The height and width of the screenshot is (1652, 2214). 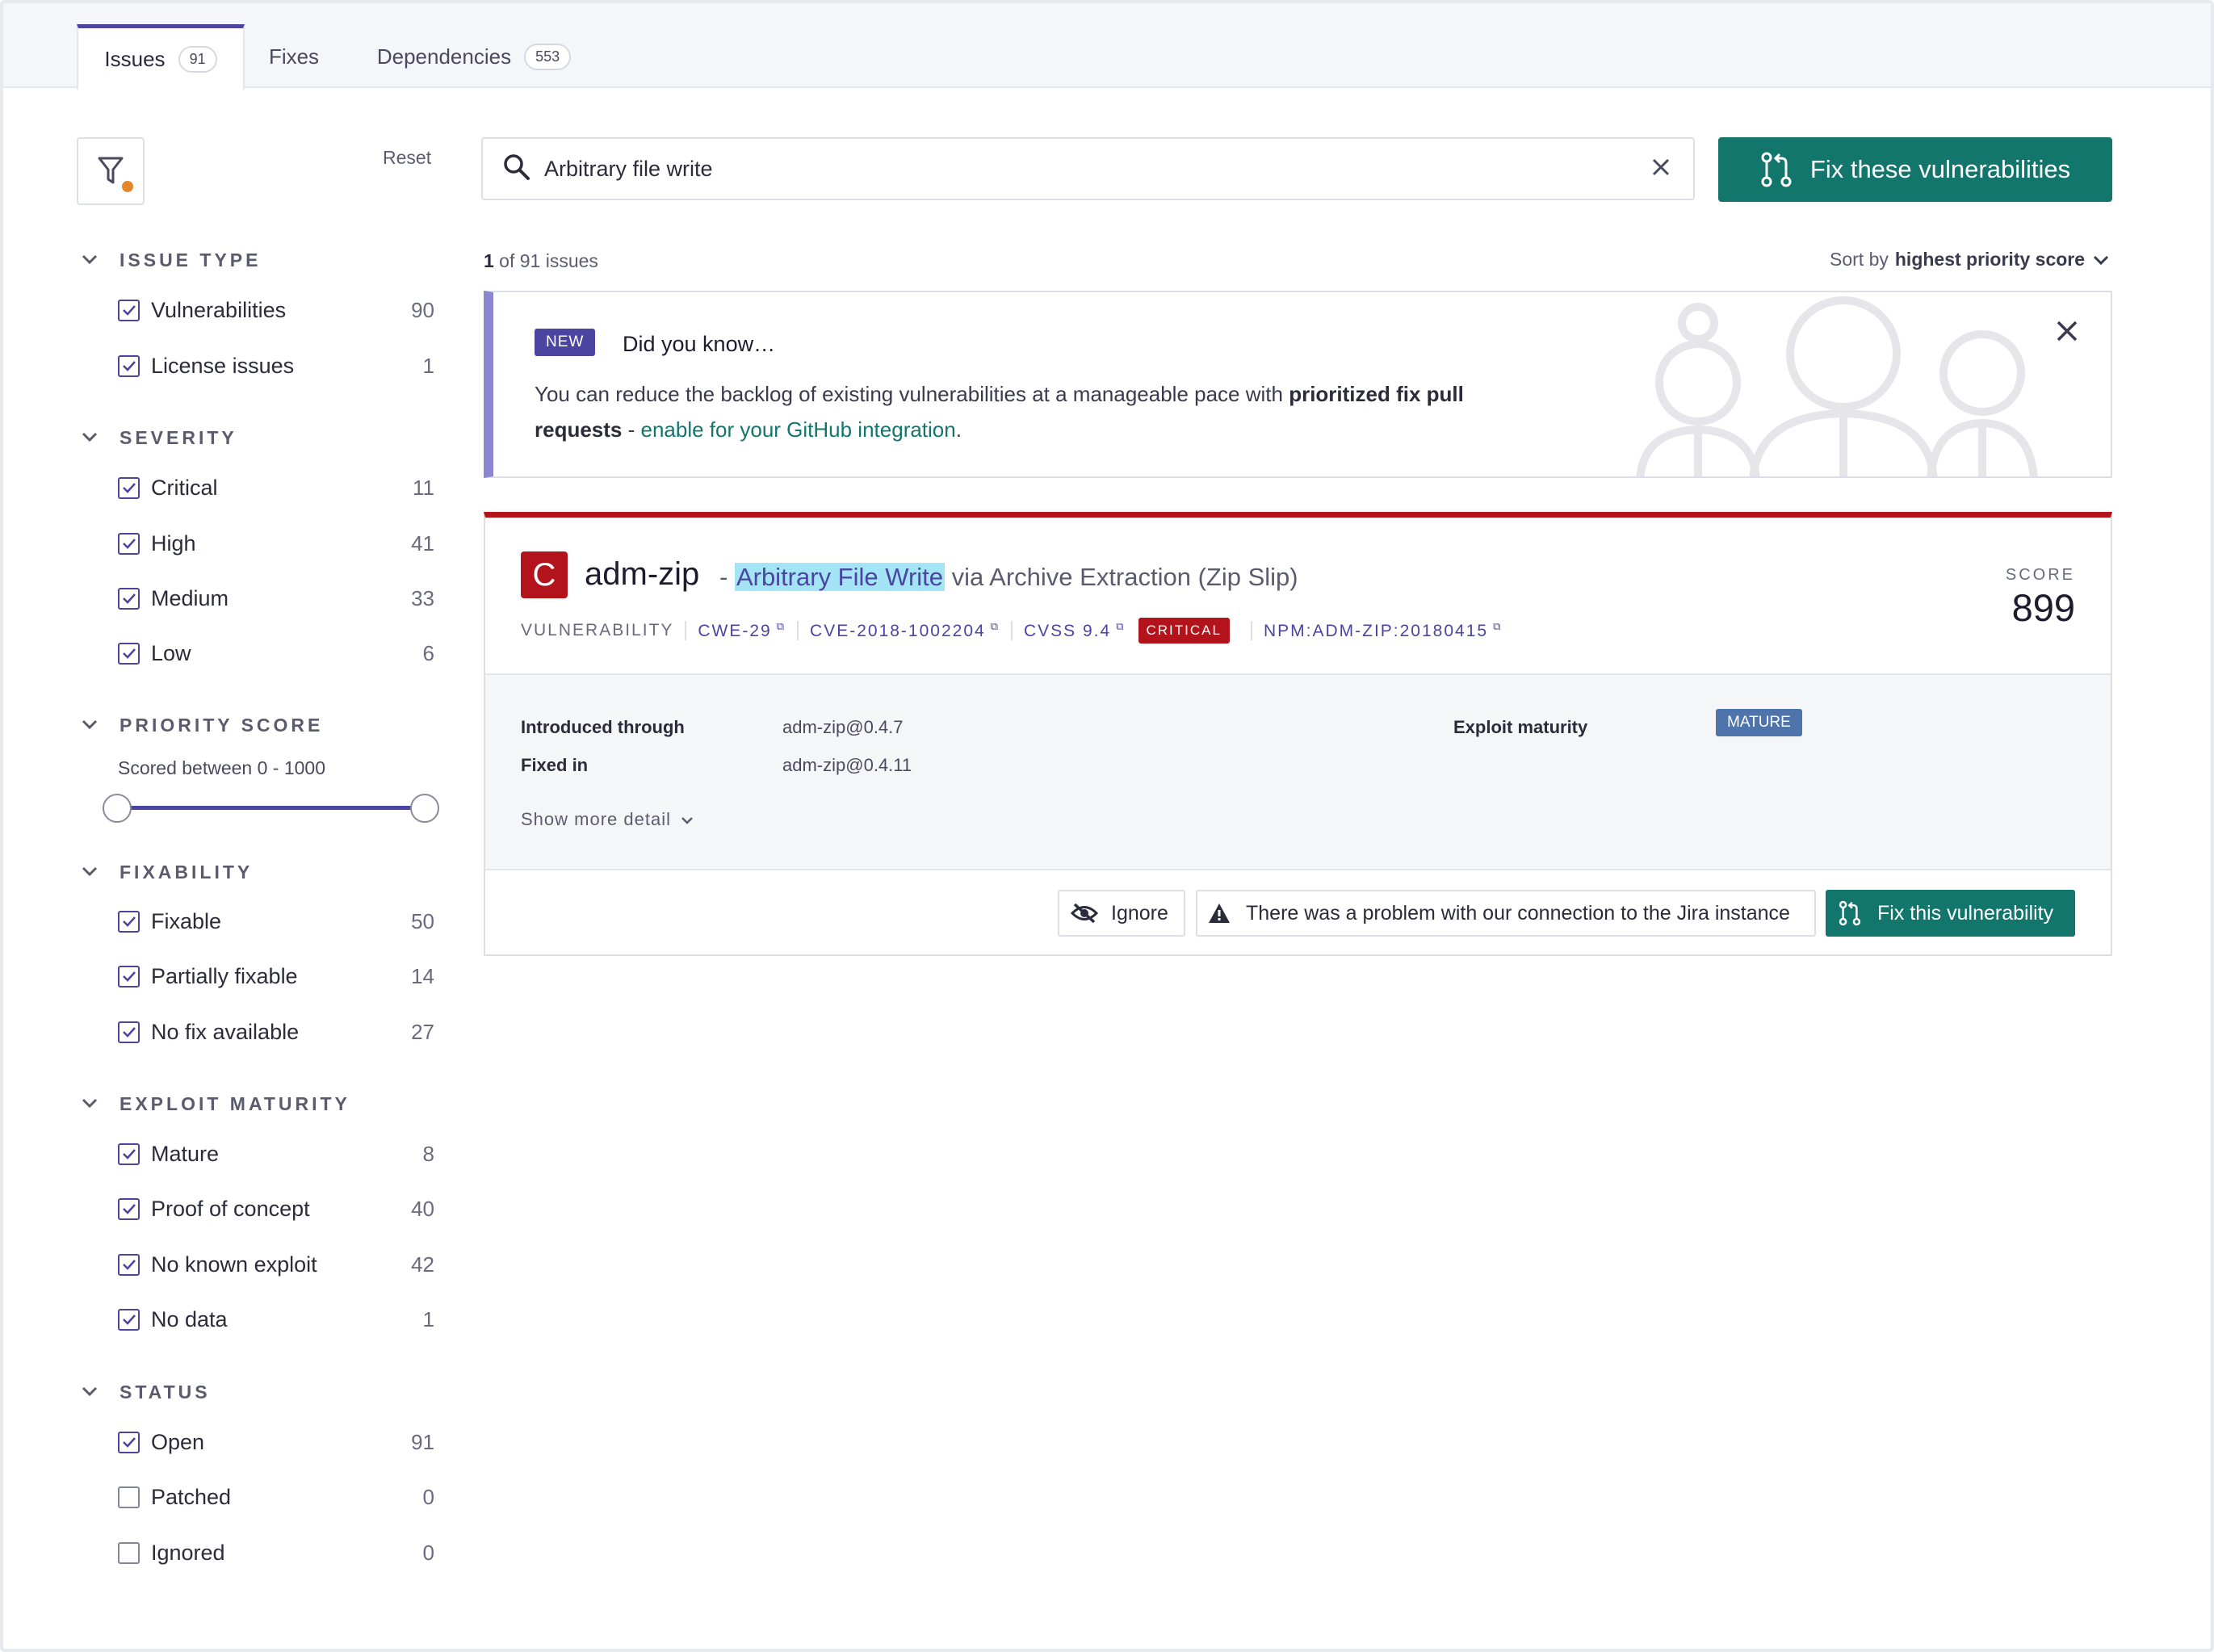 What do you see at coordinates (424, 808) in the screenshot?
I see `priority-score-max-handle` at bounding box center [424, 808].